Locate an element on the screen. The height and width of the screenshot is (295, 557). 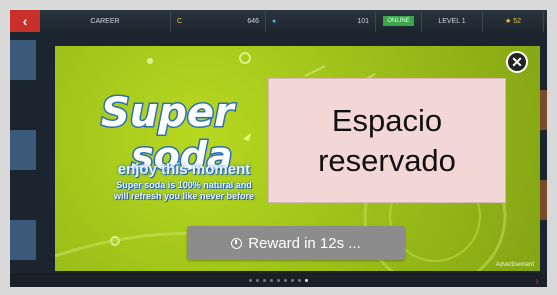
top-bar: ‹ CAREER C 646 ● 101 ONLINE LEVEL 1 ★ 52 is located at coordinates (278, 21).